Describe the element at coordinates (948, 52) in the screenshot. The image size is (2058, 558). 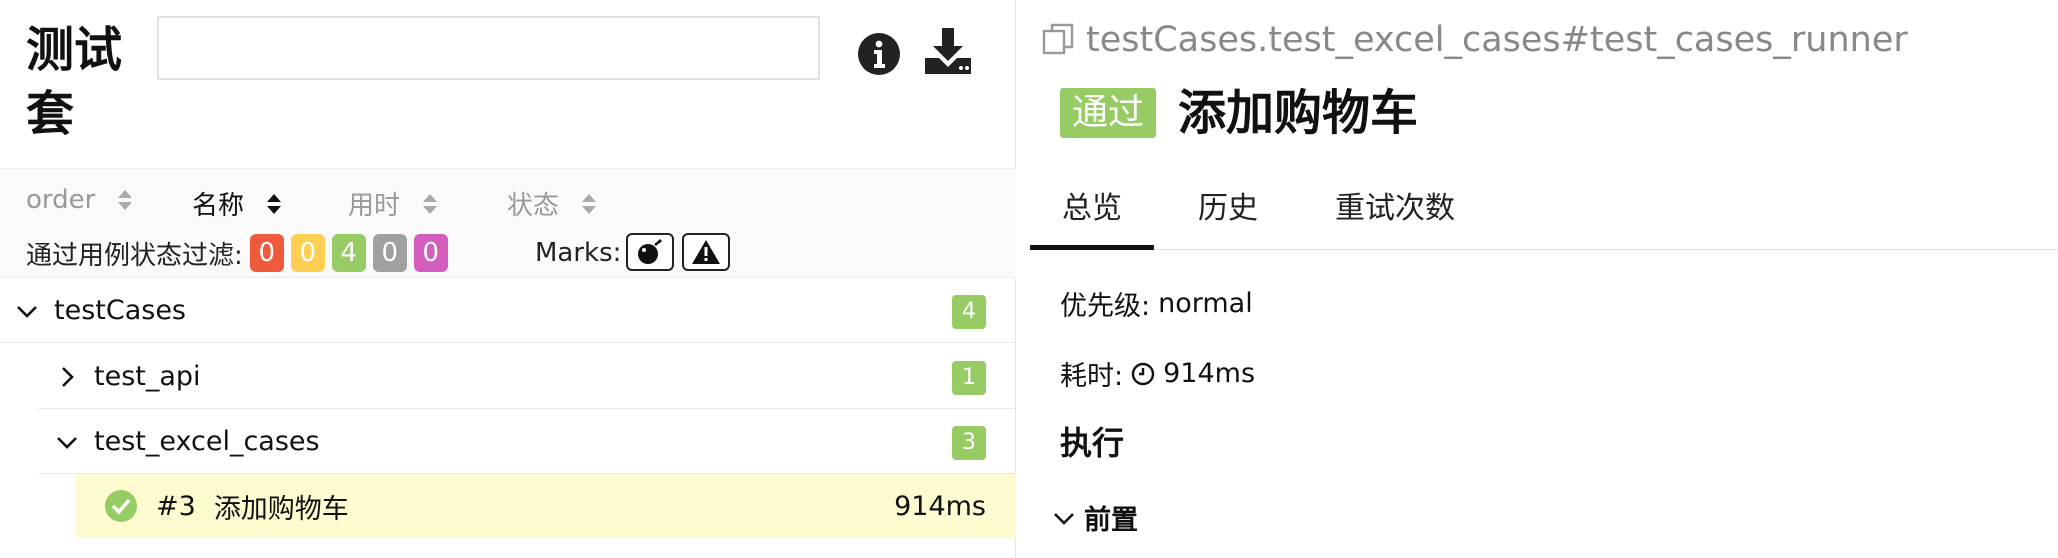
I see `download-icon` at that location.